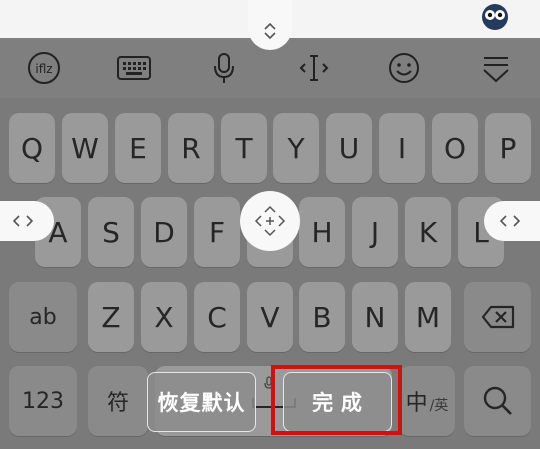  What do you see at coordinates (164, 232) in the screenshot?
I see `key-d: D` at bounding box center [164, 232].